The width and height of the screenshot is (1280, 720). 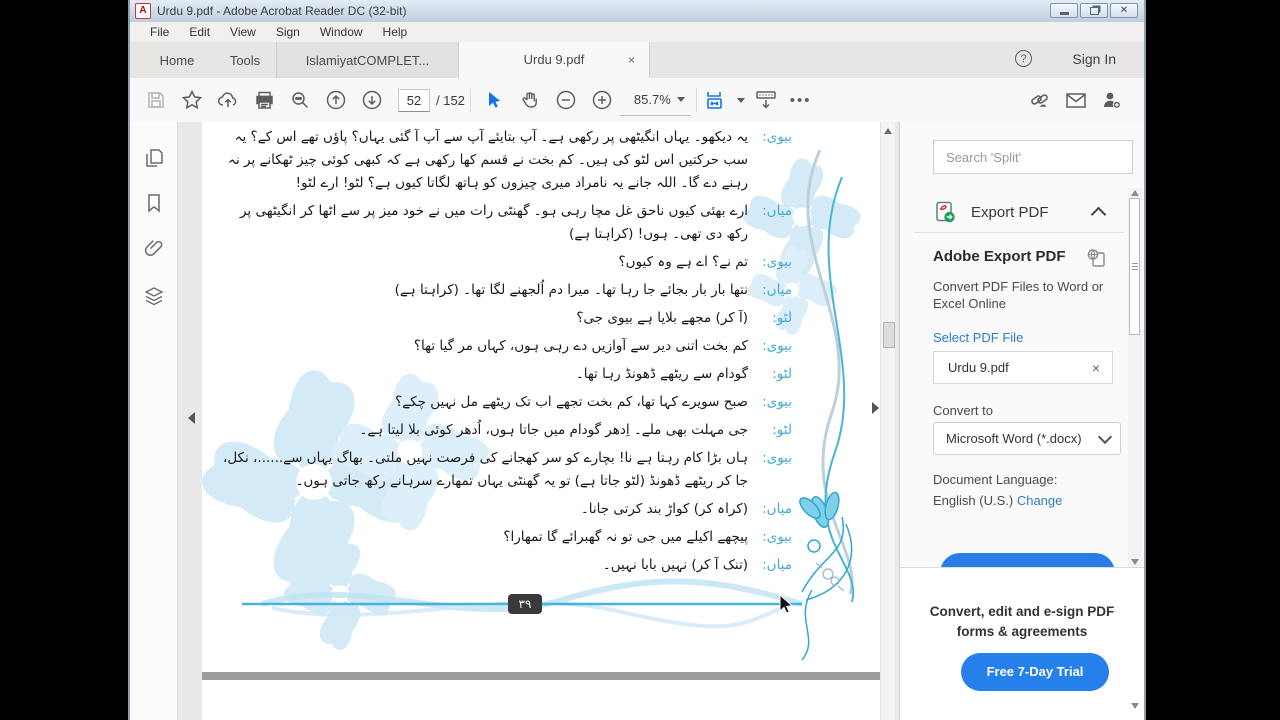 I want to click on document-scroll-thumb, so click(x=889, y=335).